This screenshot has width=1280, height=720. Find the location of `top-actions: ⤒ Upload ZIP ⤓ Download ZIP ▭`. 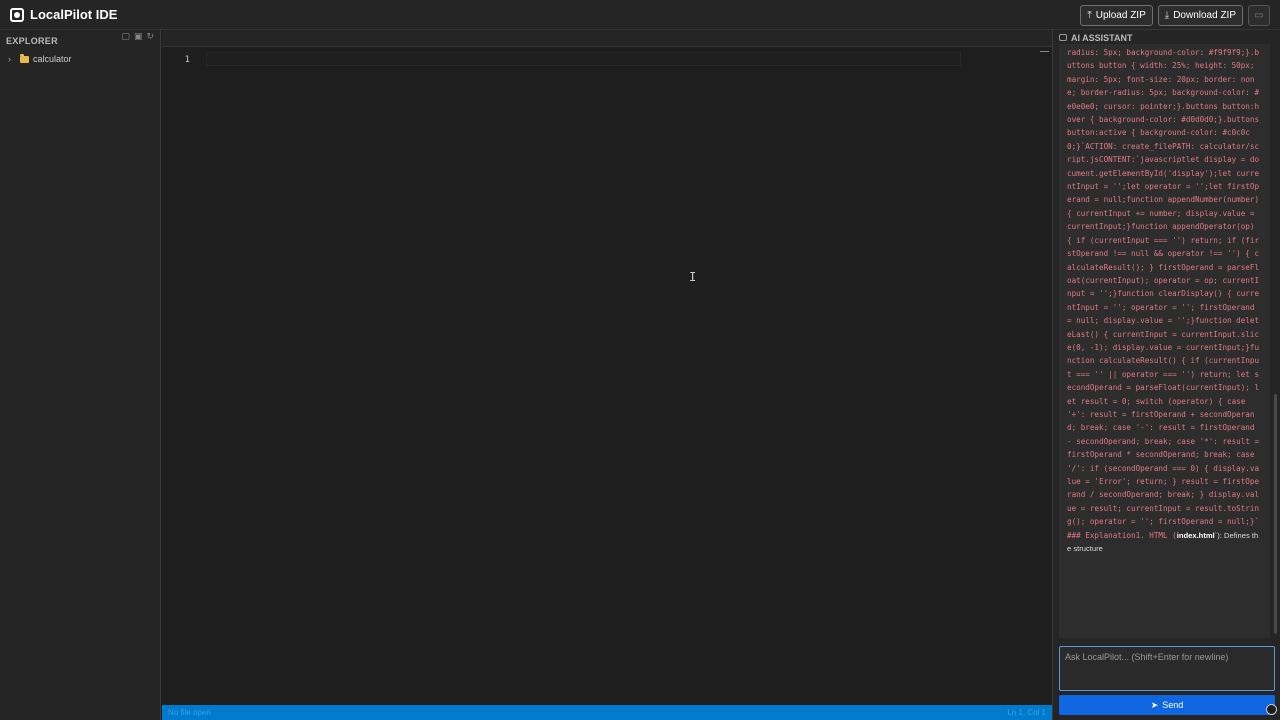

top-actions: ⤒ Upload ZIP ⤓ Download ZIP ▭ is located at coordinates (1175, 15).